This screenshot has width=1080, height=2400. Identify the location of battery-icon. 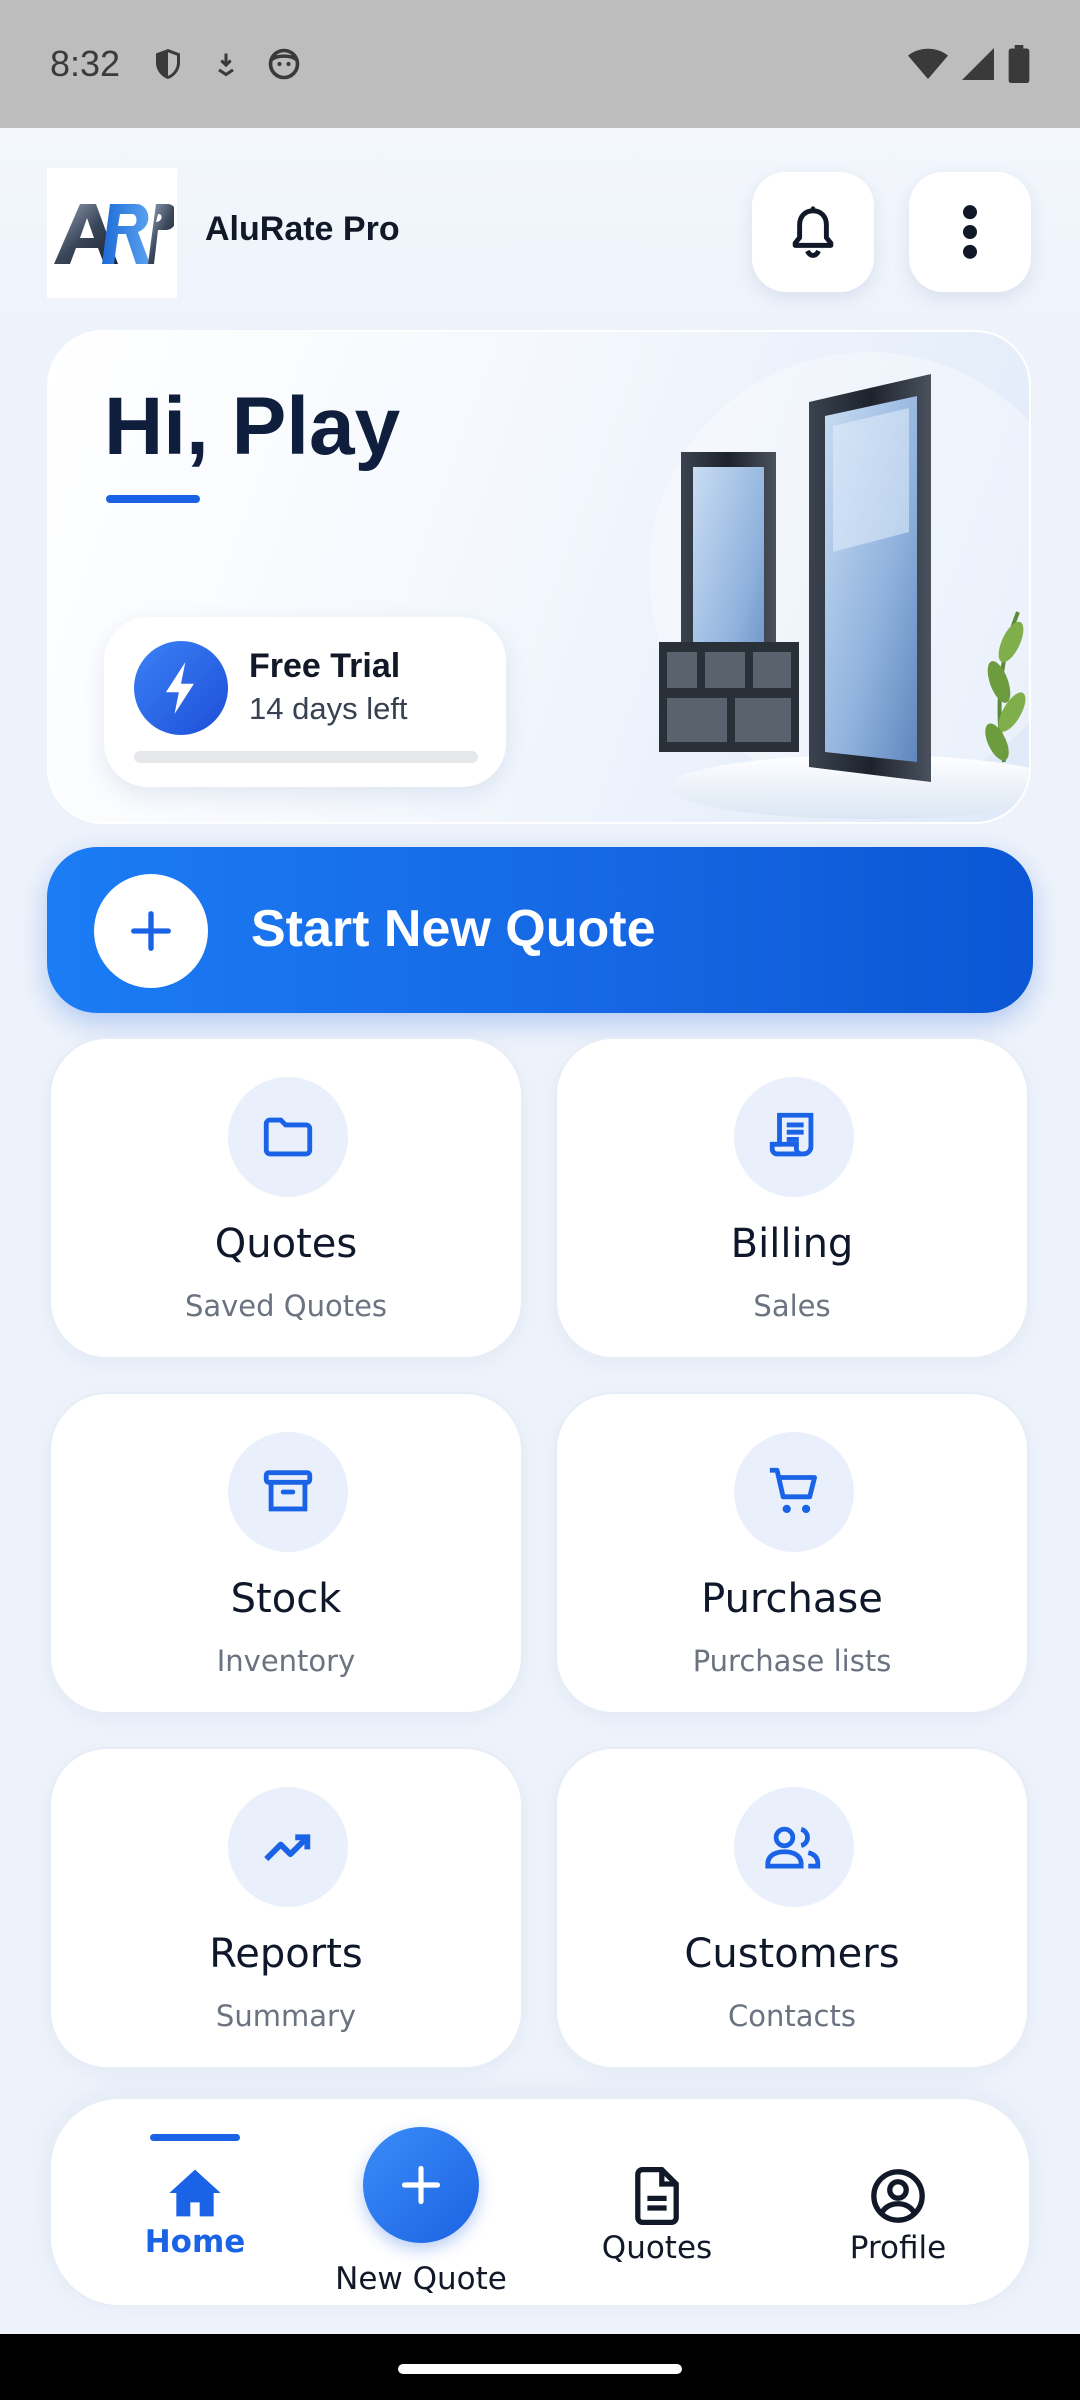
(1019, 64).